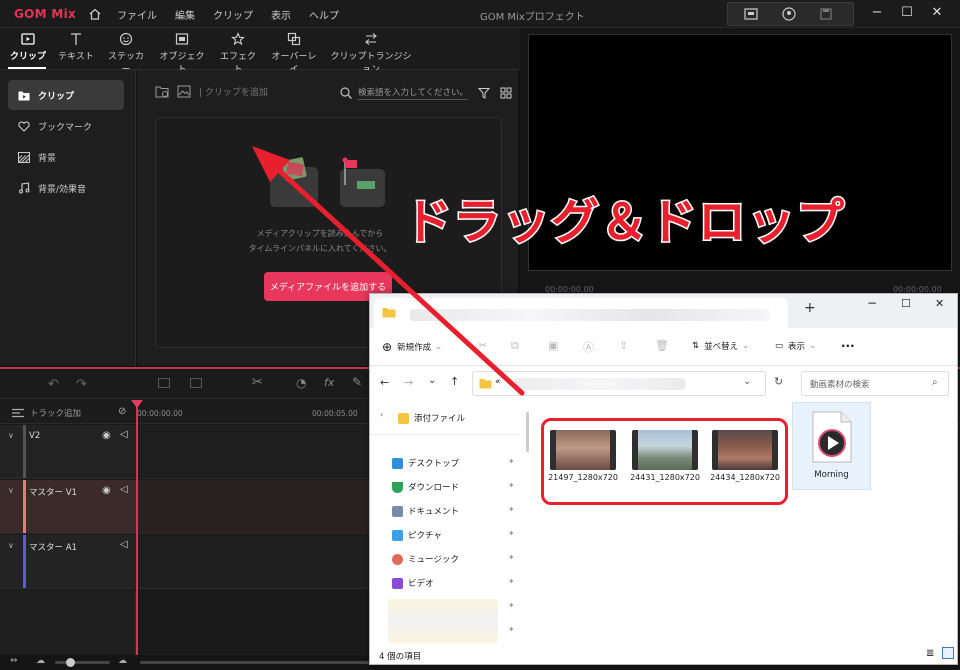  I want to click on details-view-icon: ≣, so click(930, 653).